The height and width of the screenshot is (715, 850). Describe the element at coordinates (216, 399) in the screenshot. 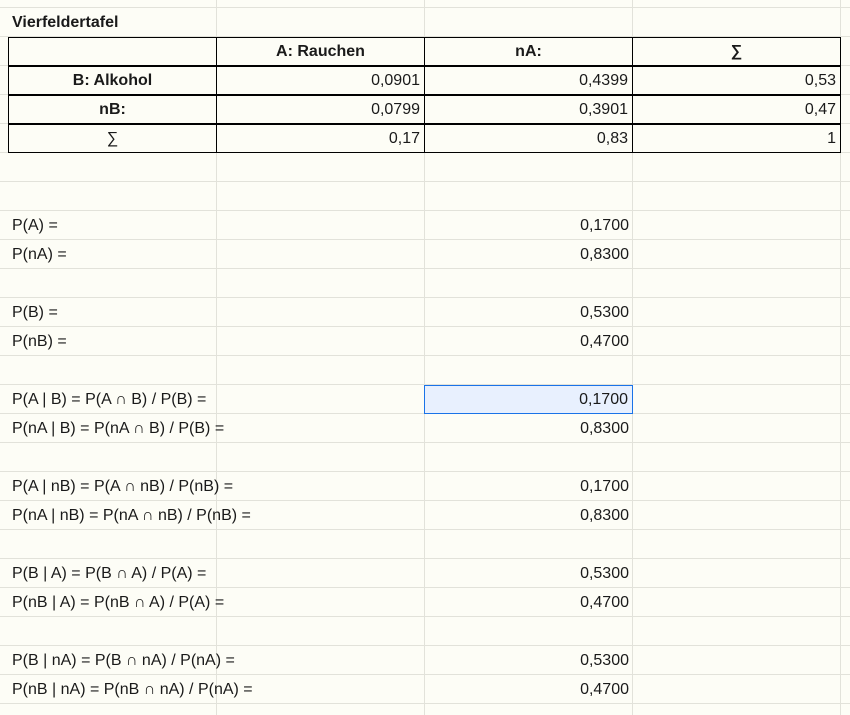

I see `prob-label-p-a-given-b: P(A | B) = P(A ∩ B) / P(B) =` at that location.